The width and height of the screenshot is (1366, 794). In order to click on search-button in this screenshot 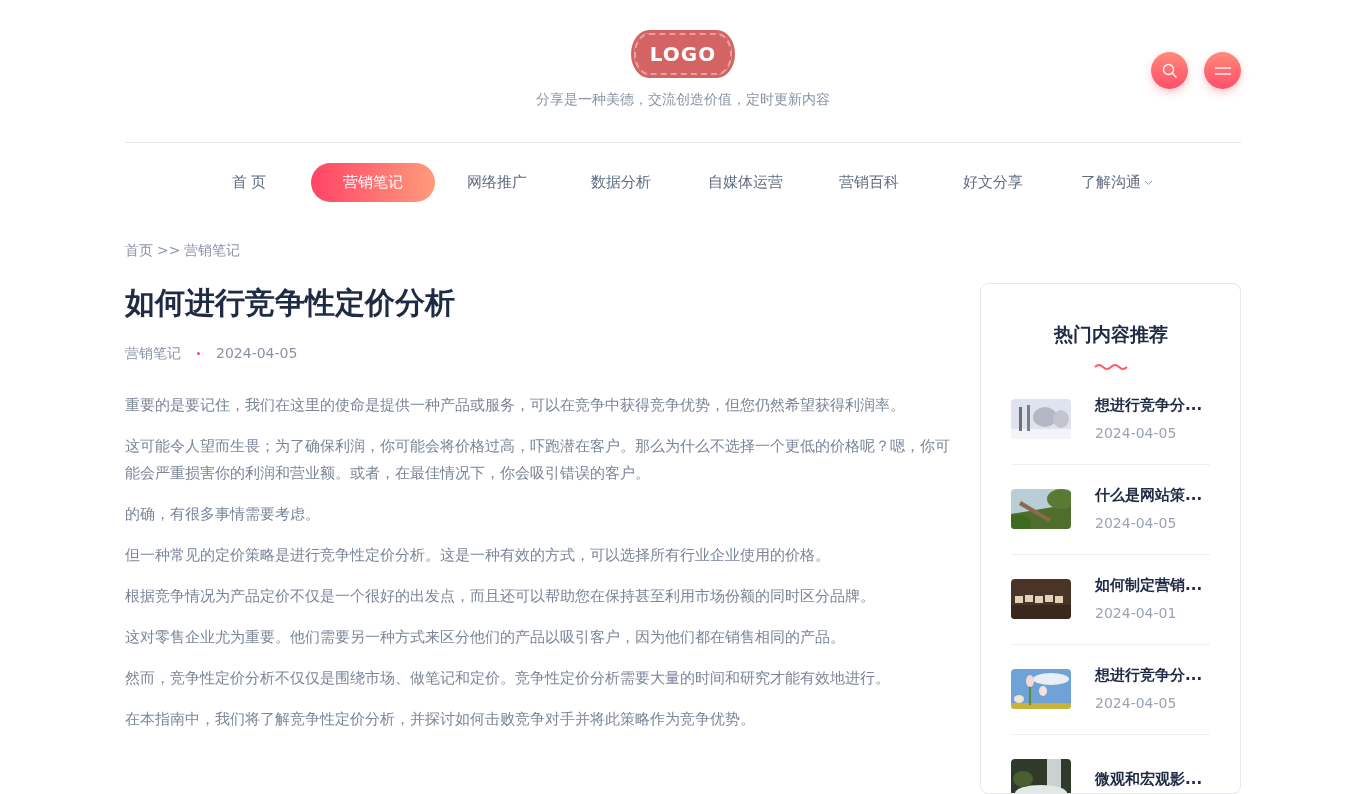, I will do `click(1169, 70)`.